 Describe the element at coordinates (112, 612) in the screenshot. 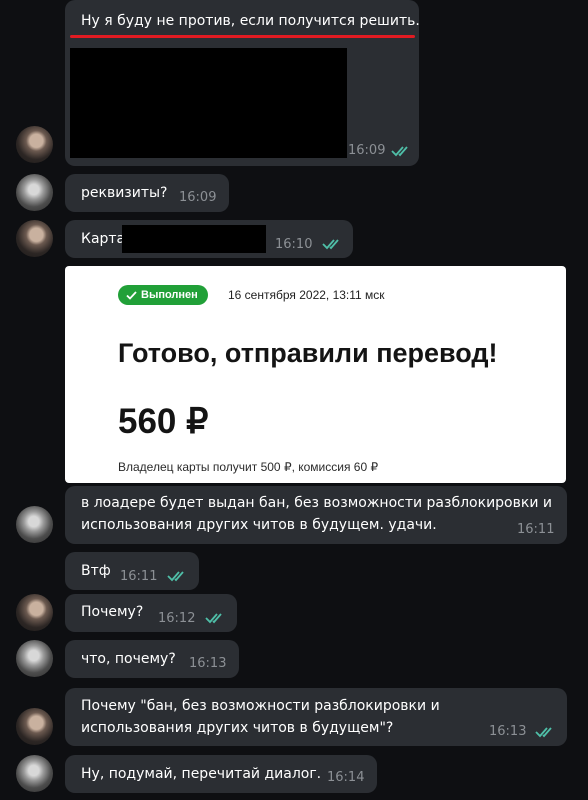

I see `message-text: Почему?` at that location.